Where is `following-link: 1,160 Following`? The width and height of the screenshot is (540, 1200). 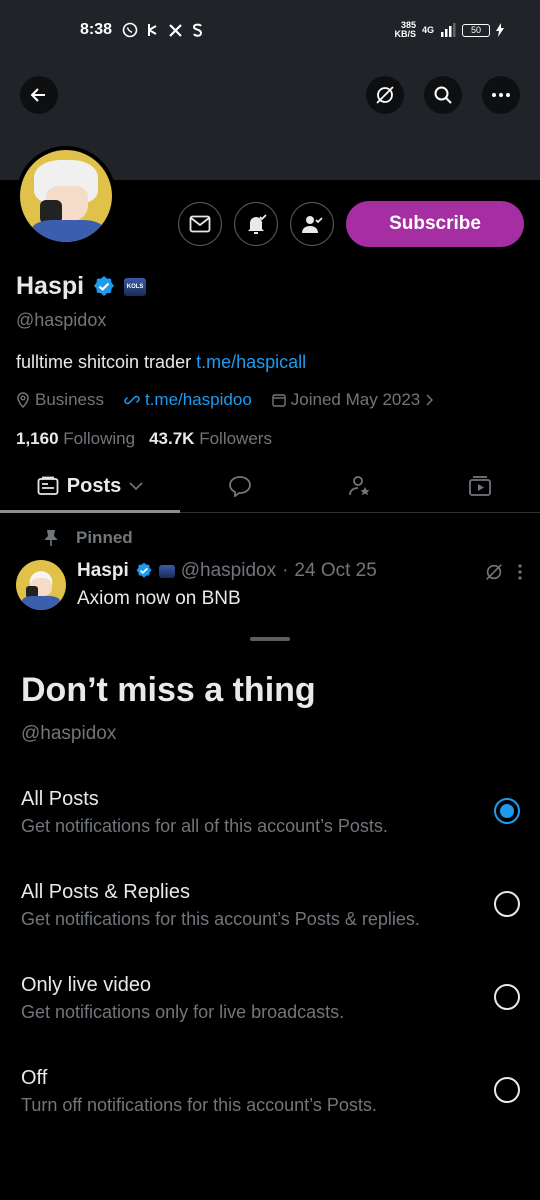 following-link: 1,160 Following is located at coordinates (75, 439).